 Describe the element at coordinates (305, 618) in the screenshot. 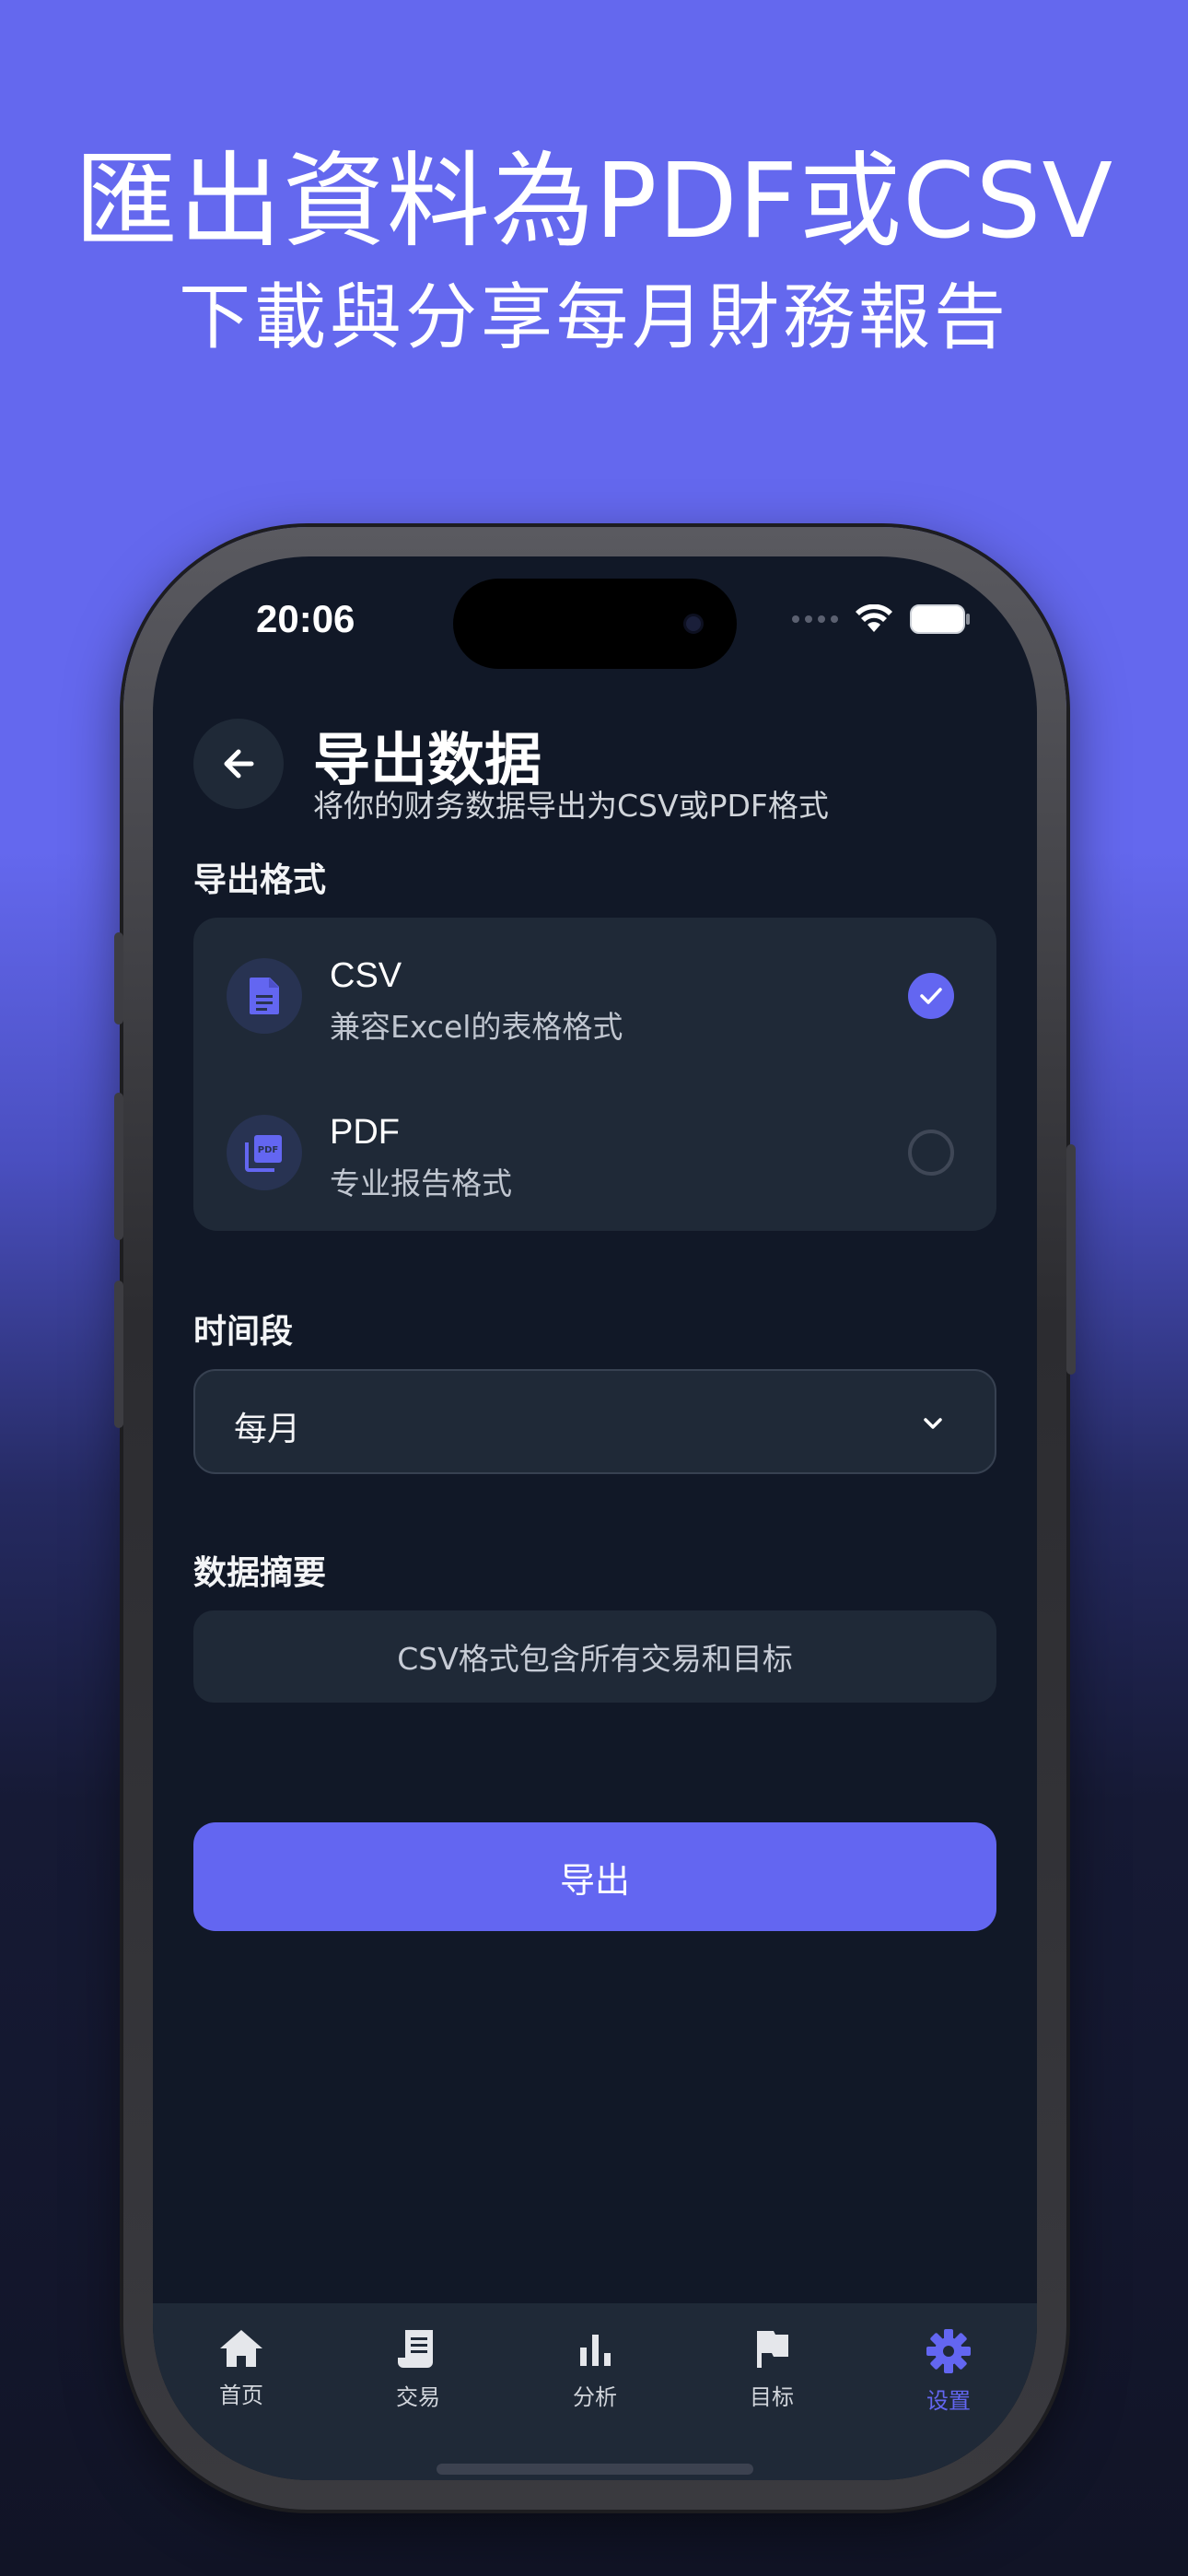

I see `status-time: 20:06` at that location.